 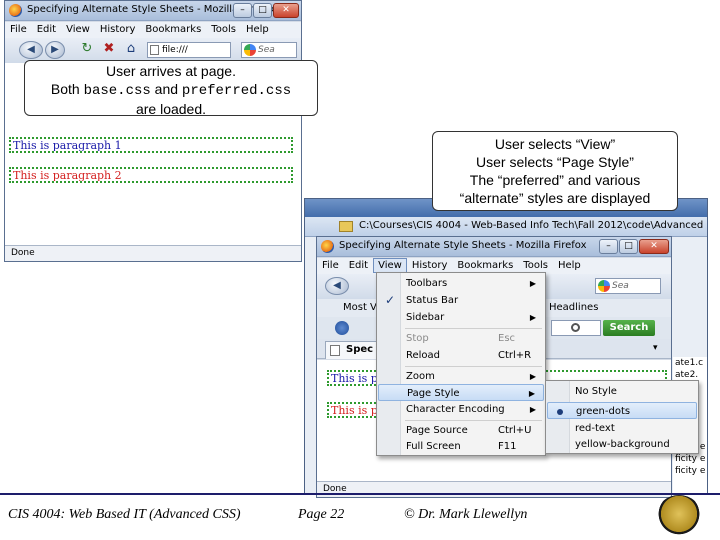 I want to click on menu-item-page-style: Page Style ▶, so click(x=461, y=392).